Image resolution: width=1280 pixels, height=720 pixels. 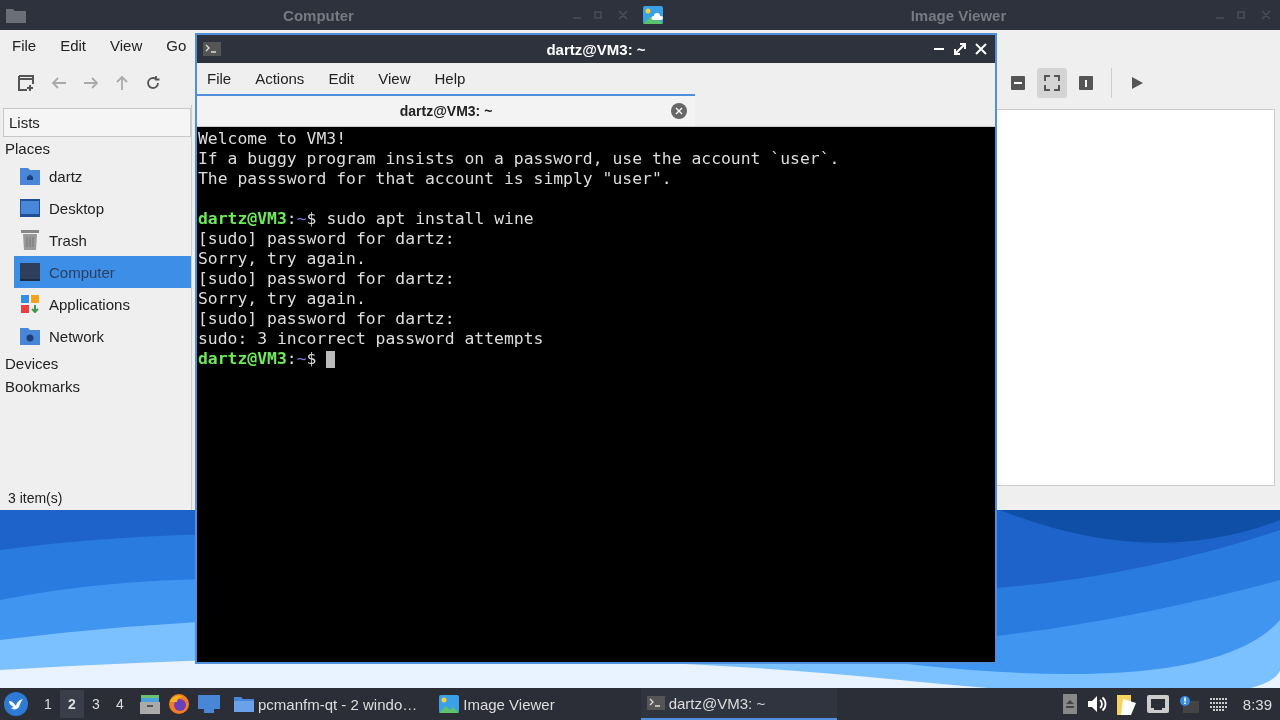 I want to click on window-title: Image Viewer, so click(x=958, y=15).